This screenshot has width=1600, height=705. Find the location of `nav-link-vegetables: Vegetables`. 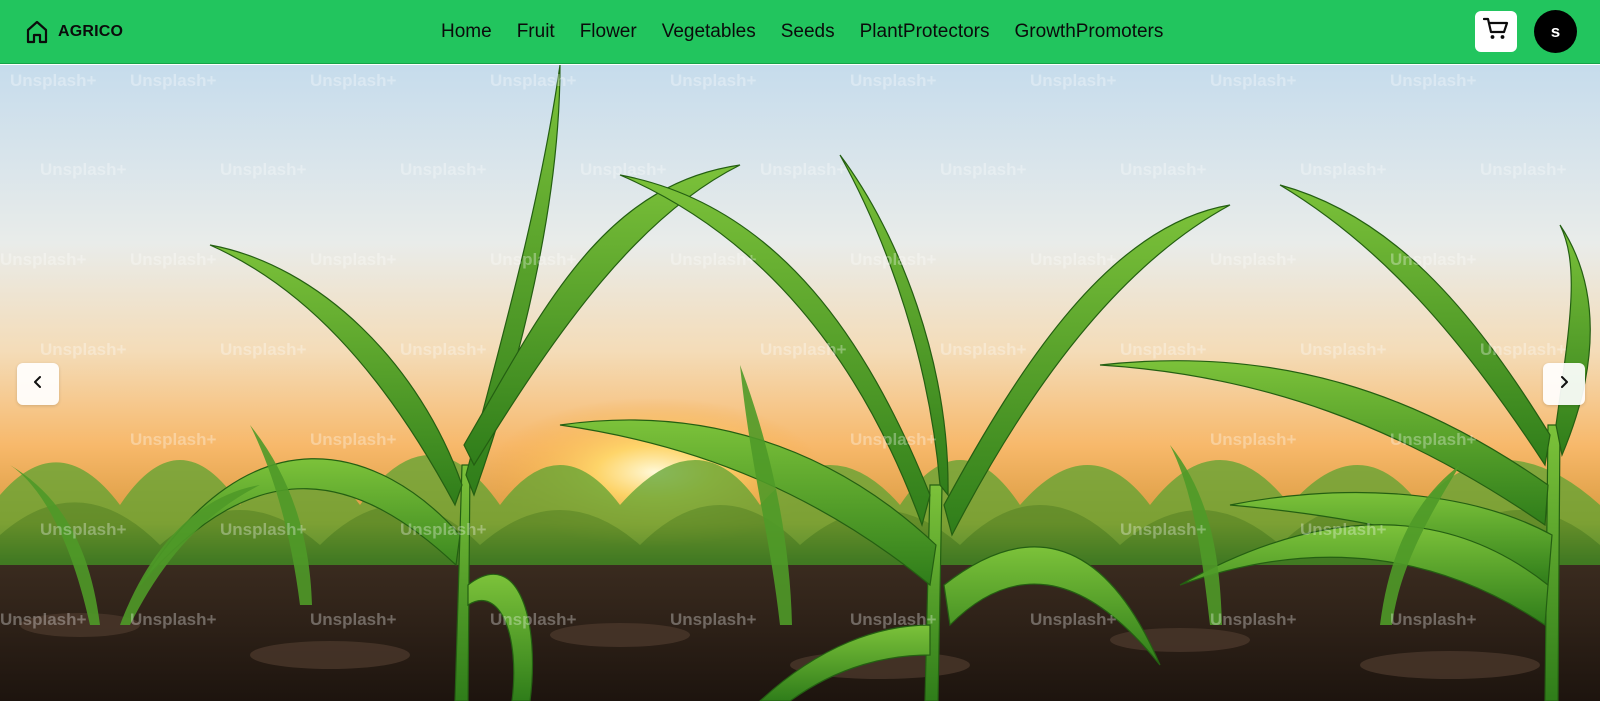

nav-link-vegetables: Vegetables is located at coordinates (709, 32).